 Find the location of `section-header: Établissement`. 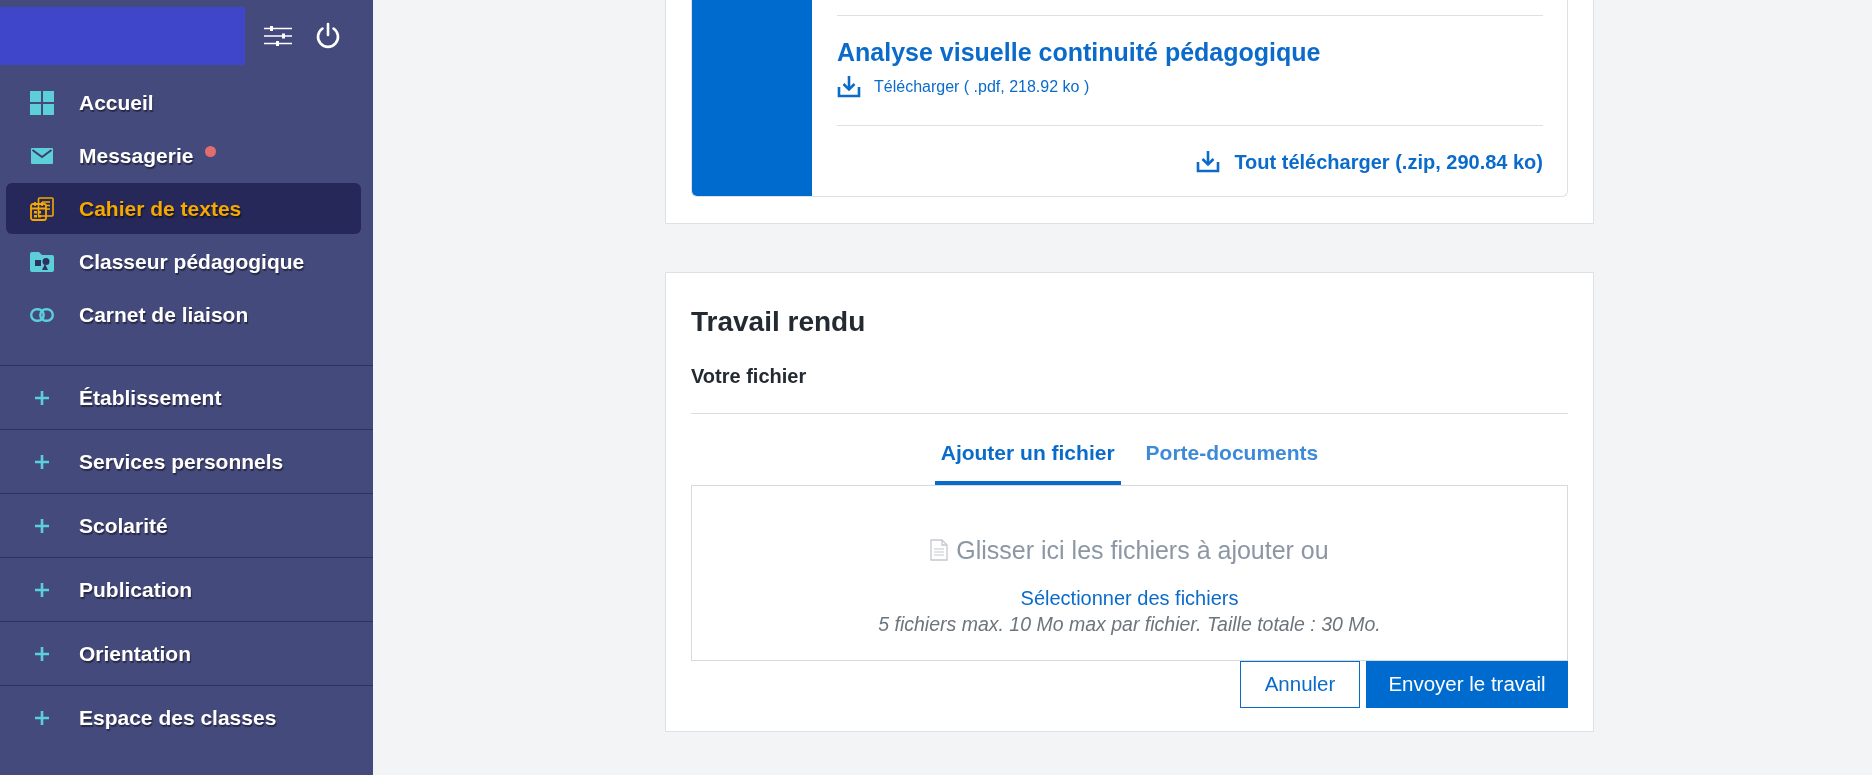

section-header: Établissement is located at coordinates (186, 397).